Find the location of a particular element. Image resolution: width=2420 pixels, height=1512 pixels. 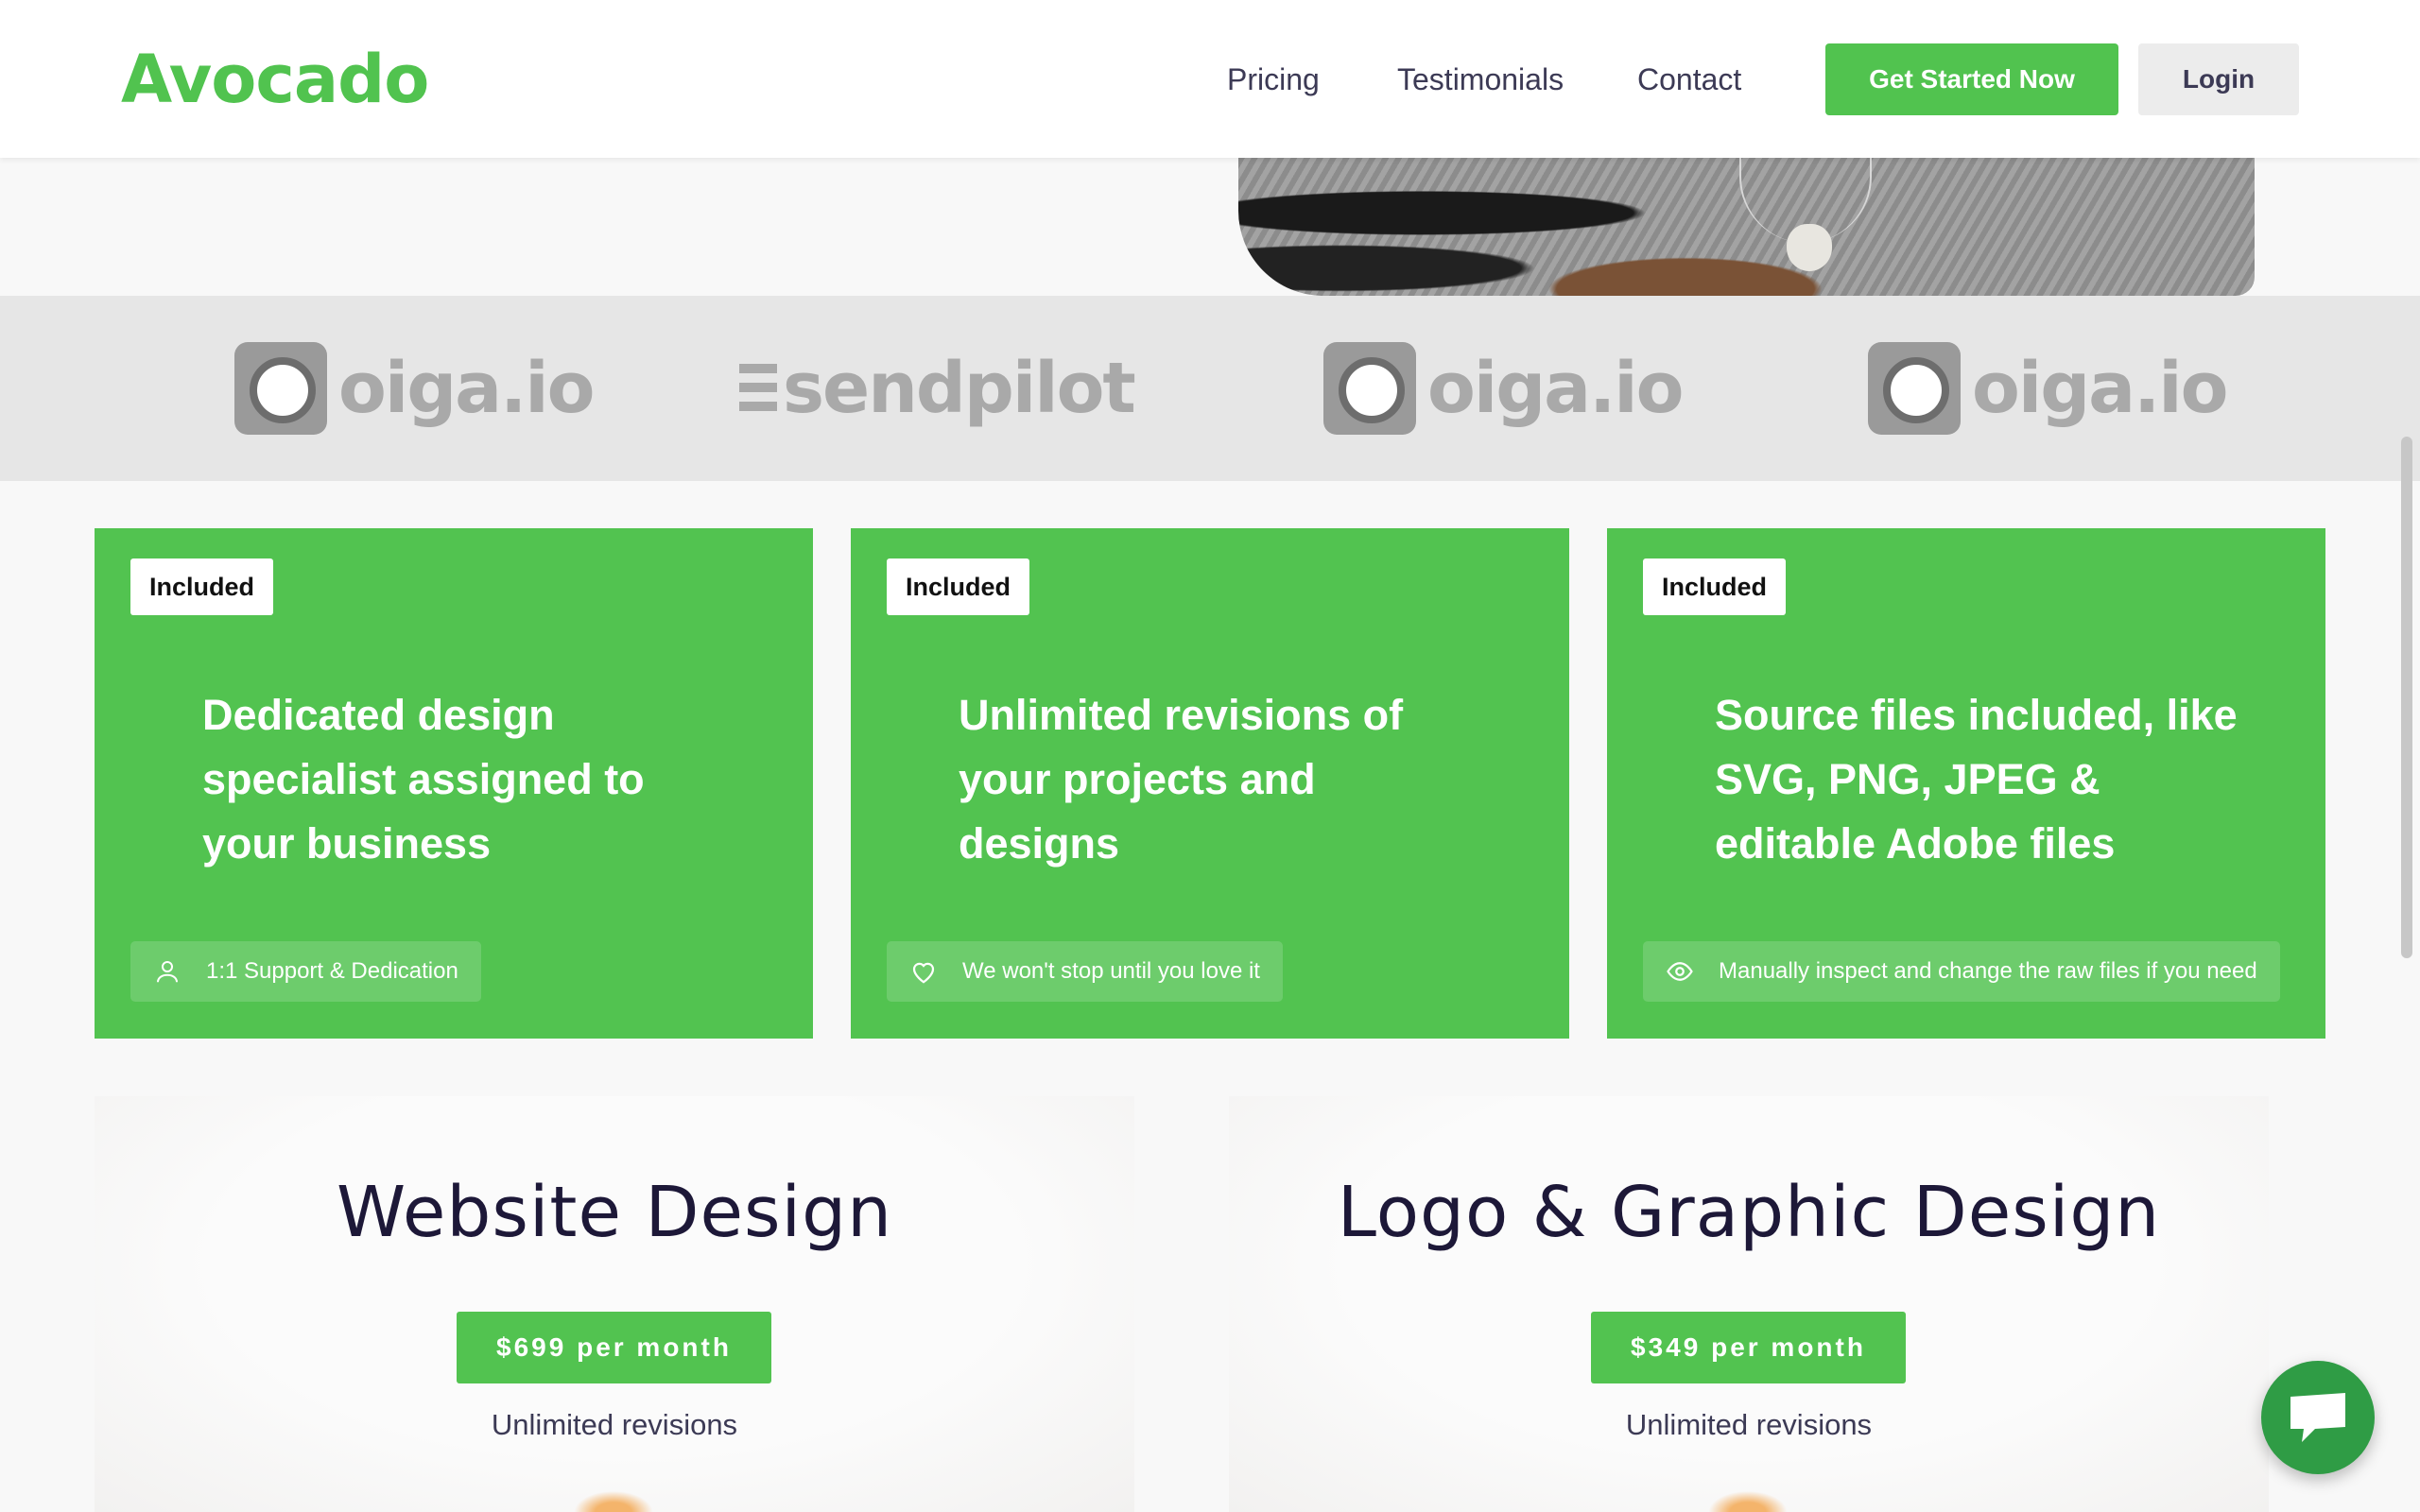

pricing-panel-website is located at coordinates (614, 1304).